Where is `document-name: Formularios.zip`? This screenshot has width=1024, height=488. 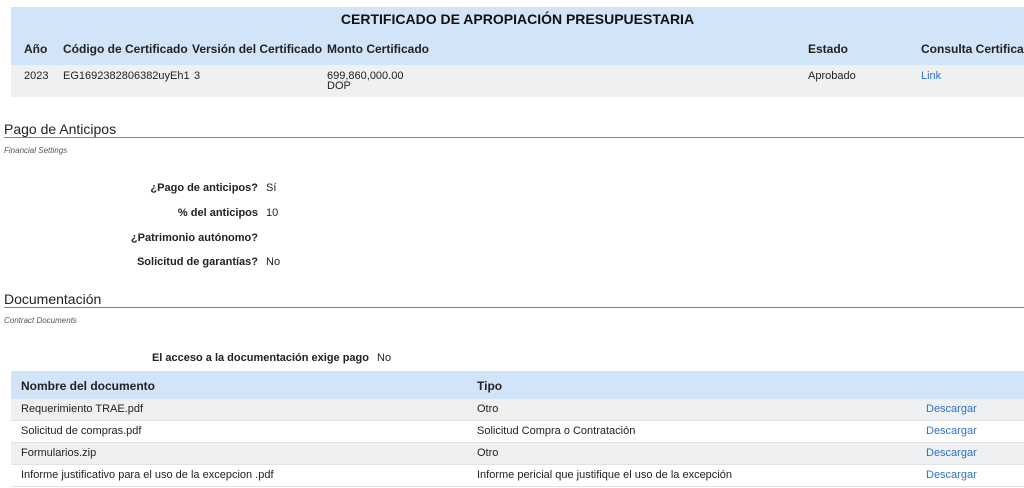 document-name: Formularios.zip is located at coordinates (59, 453).